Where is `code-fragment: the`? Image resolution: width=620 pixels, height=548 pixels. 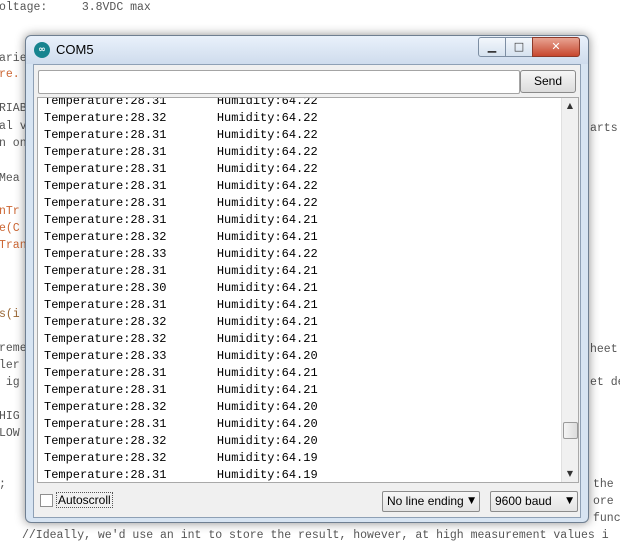
code-fragment: the is located at coordinates (603, 484).